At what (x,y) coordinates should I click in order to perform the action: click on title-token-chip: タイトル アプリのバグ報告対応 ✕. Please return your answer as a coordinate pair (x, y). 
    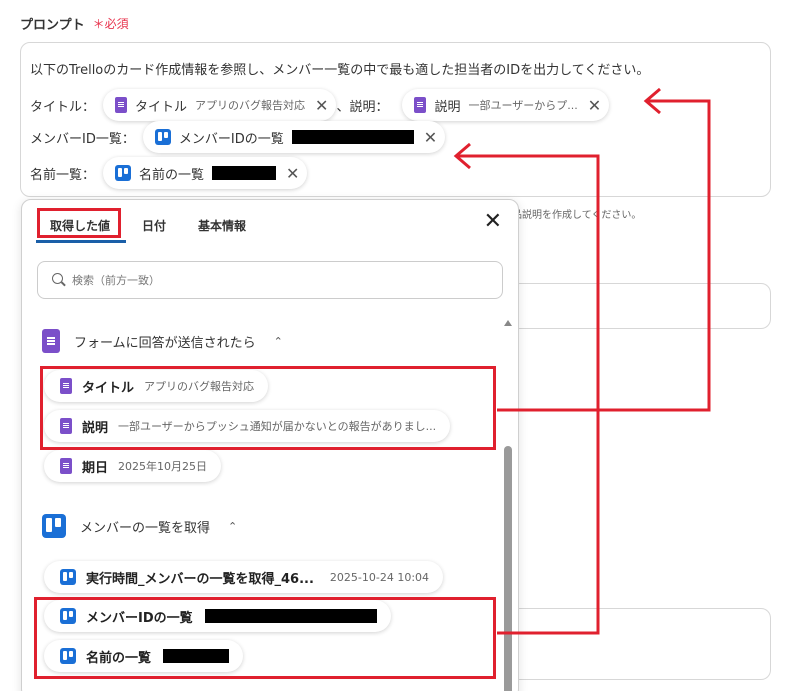
    Looking at the image, I should click on (220, 105).